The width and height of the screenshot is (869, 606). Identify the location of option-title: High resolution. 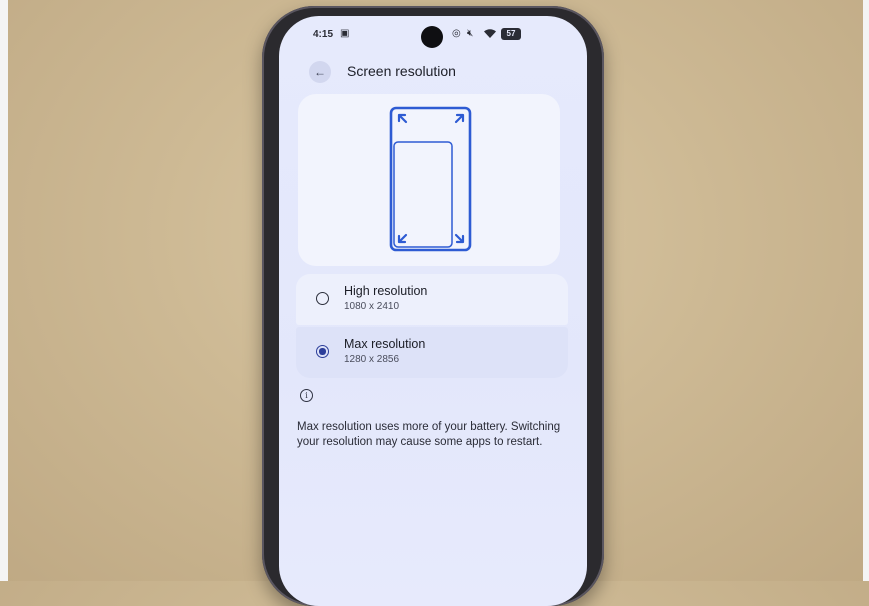
(386, 291).